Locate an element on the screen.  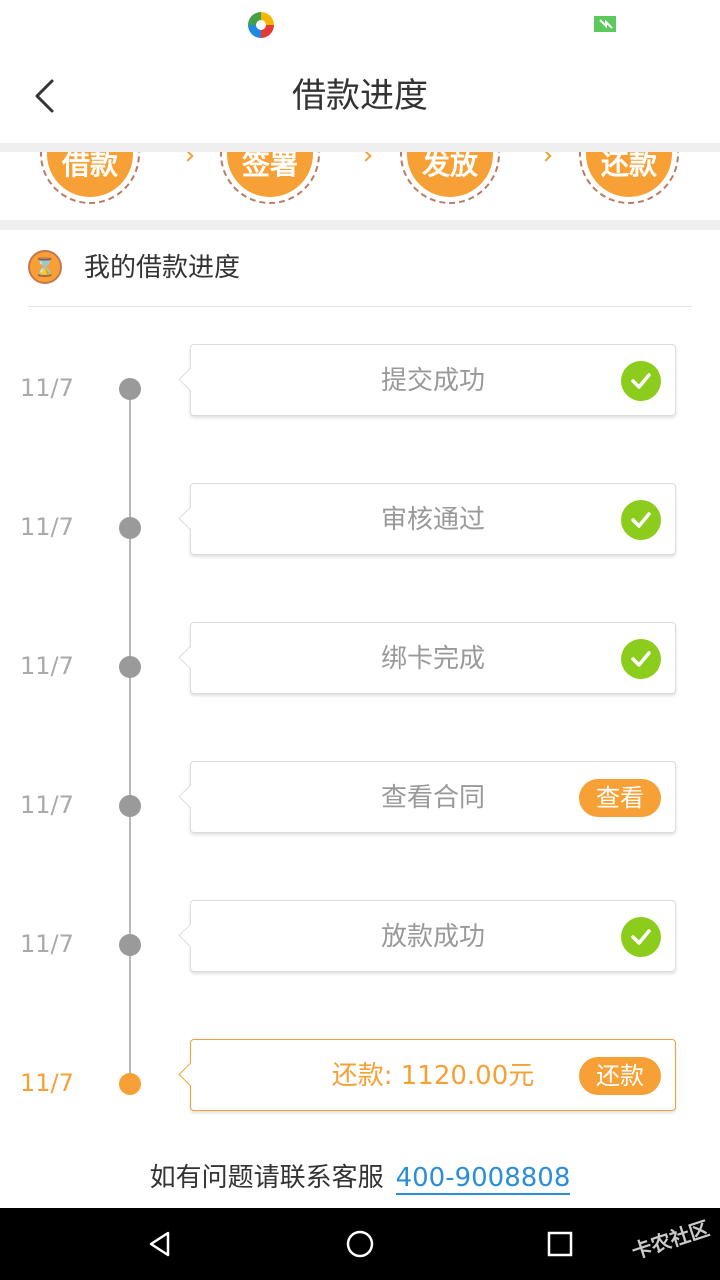
page-title: 借款进度 is located at coordinates (360, 96).